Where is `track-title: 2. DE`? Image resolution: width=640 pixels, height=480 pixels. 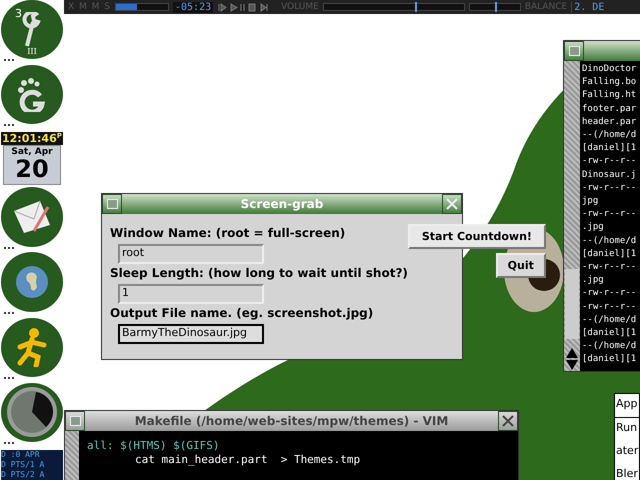 track-title: 2. DE is located at coordinates (587, 7).